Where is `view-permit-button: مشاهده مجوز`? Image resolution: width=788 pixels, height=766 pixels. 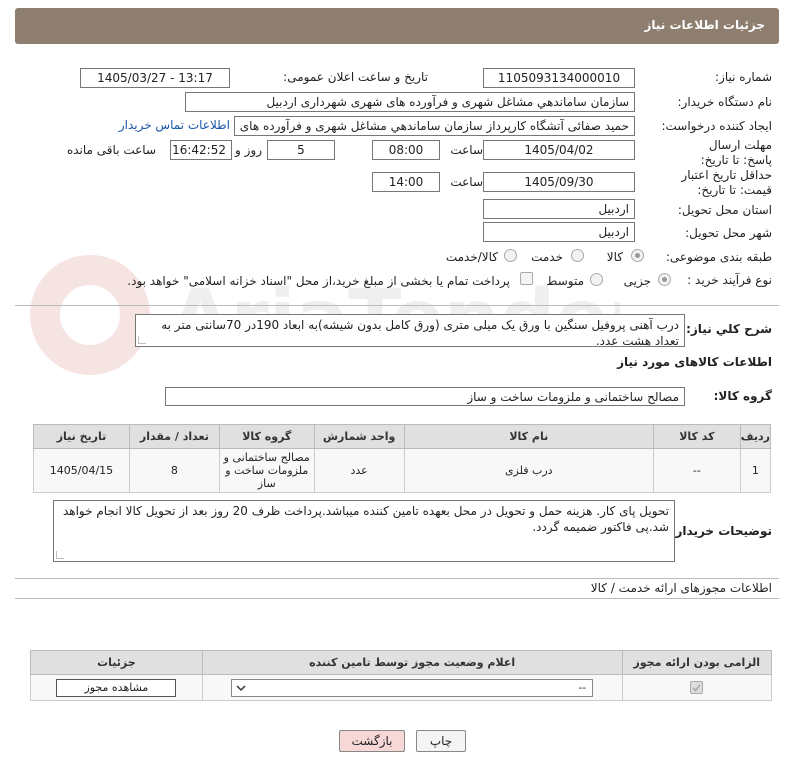
view-permit-button: مشاهده مجوز is located at coordinates (116, 687).